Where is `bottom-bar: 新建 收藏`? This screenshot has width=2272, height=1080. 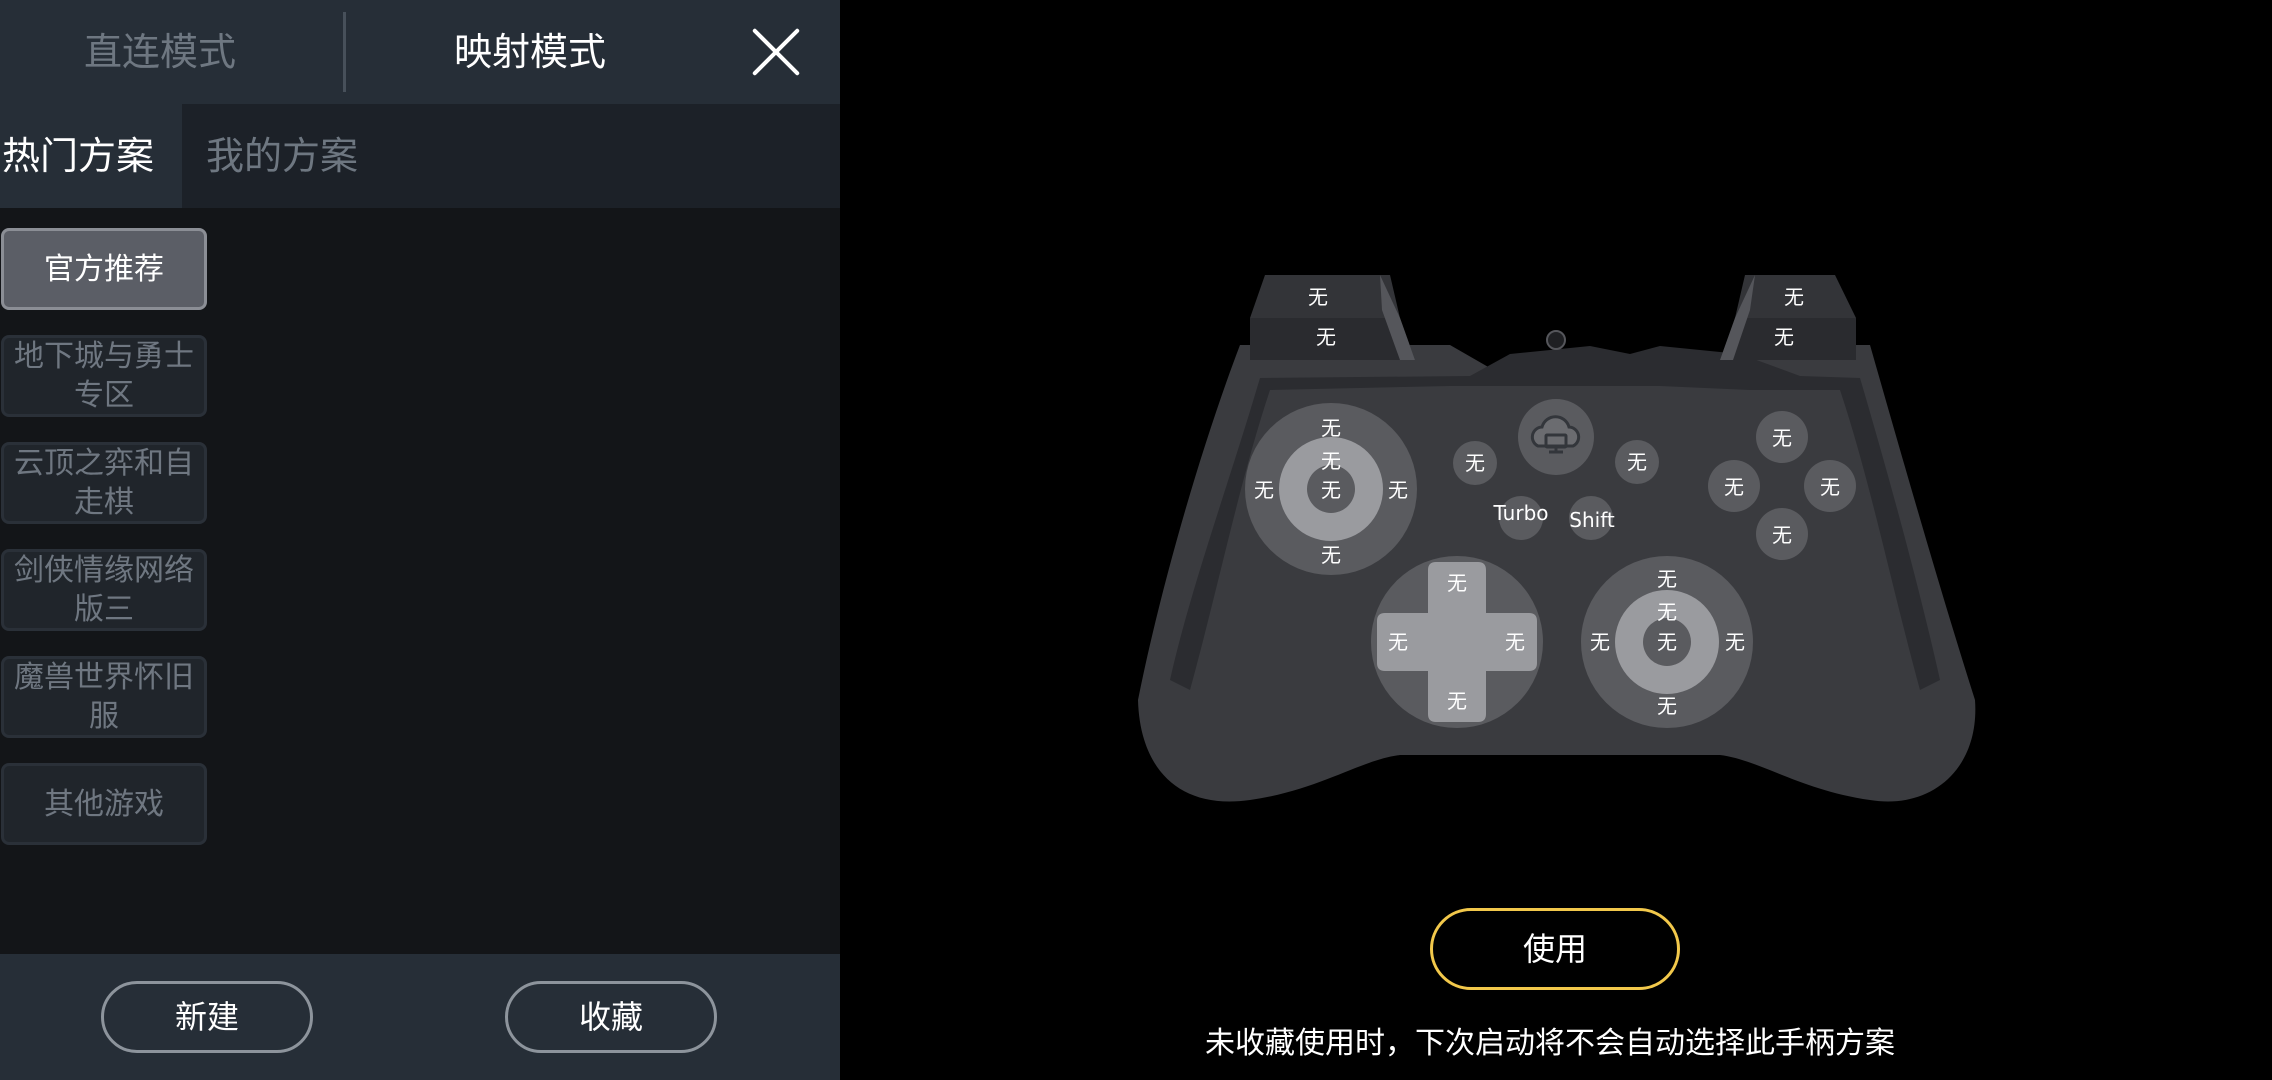
bottom-bar: 新建 收藏 is located at coordinates (420, 1017).